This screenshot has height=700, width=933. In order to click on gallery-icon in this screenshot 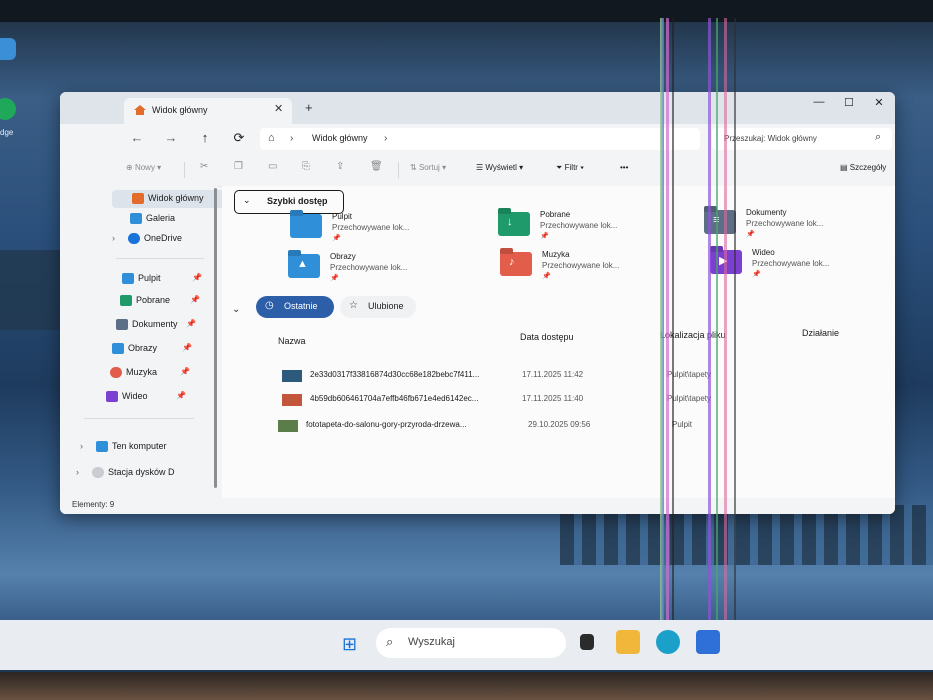, I will do `click(136, 218)`.